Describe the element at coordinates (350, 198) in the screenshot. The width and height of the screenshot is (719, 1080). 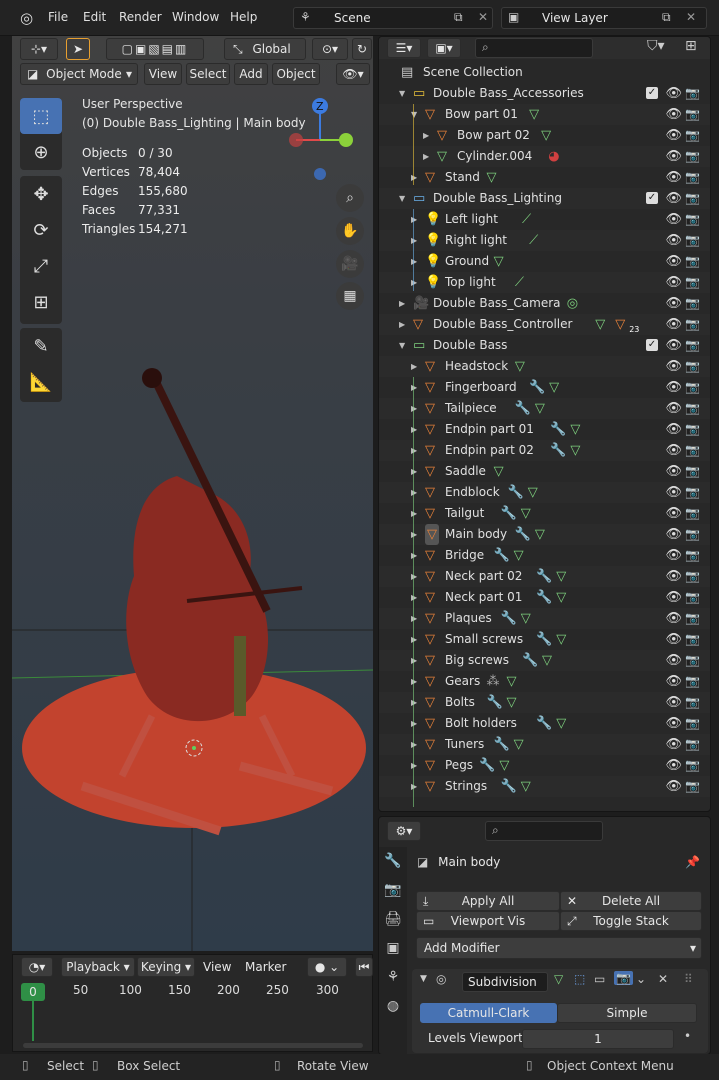
I see `zoom-icon: ⌕` at that location.